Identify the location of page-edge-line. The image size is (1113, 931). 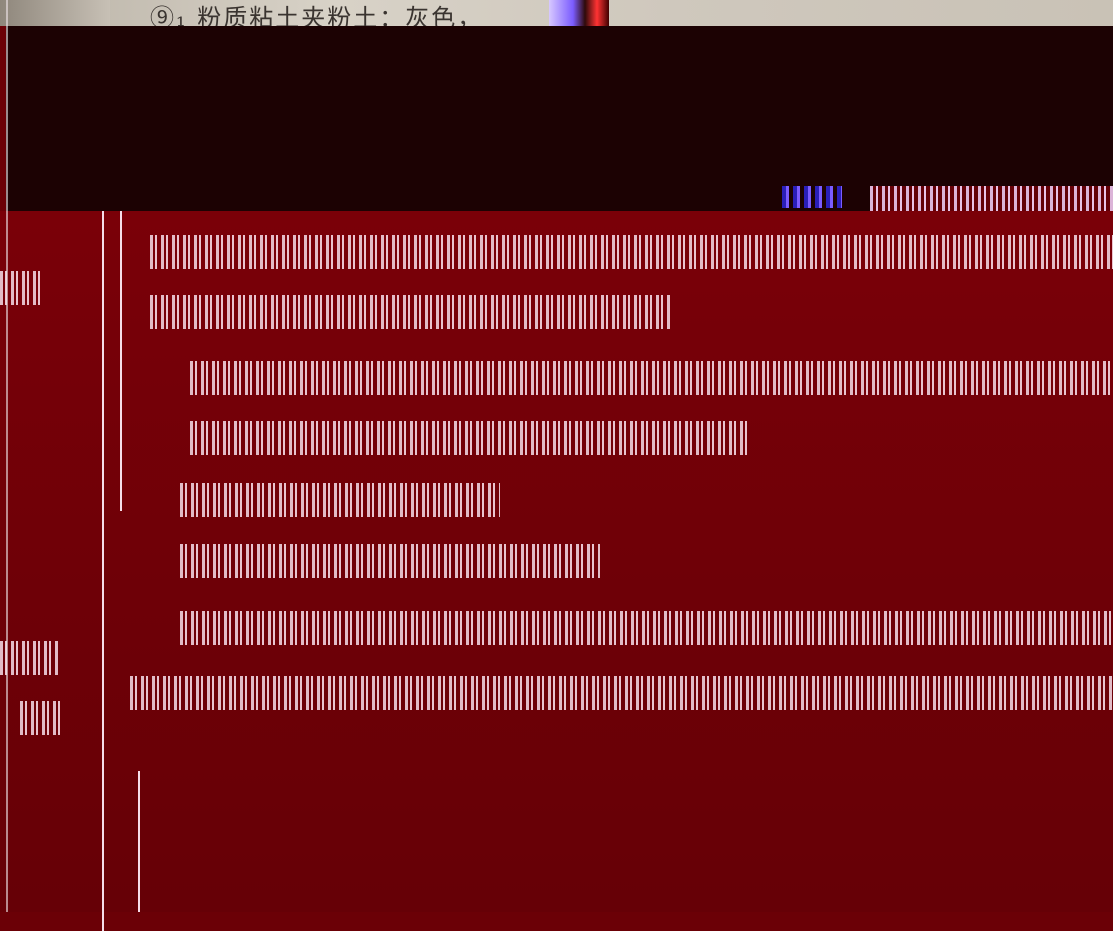
(7, 456).